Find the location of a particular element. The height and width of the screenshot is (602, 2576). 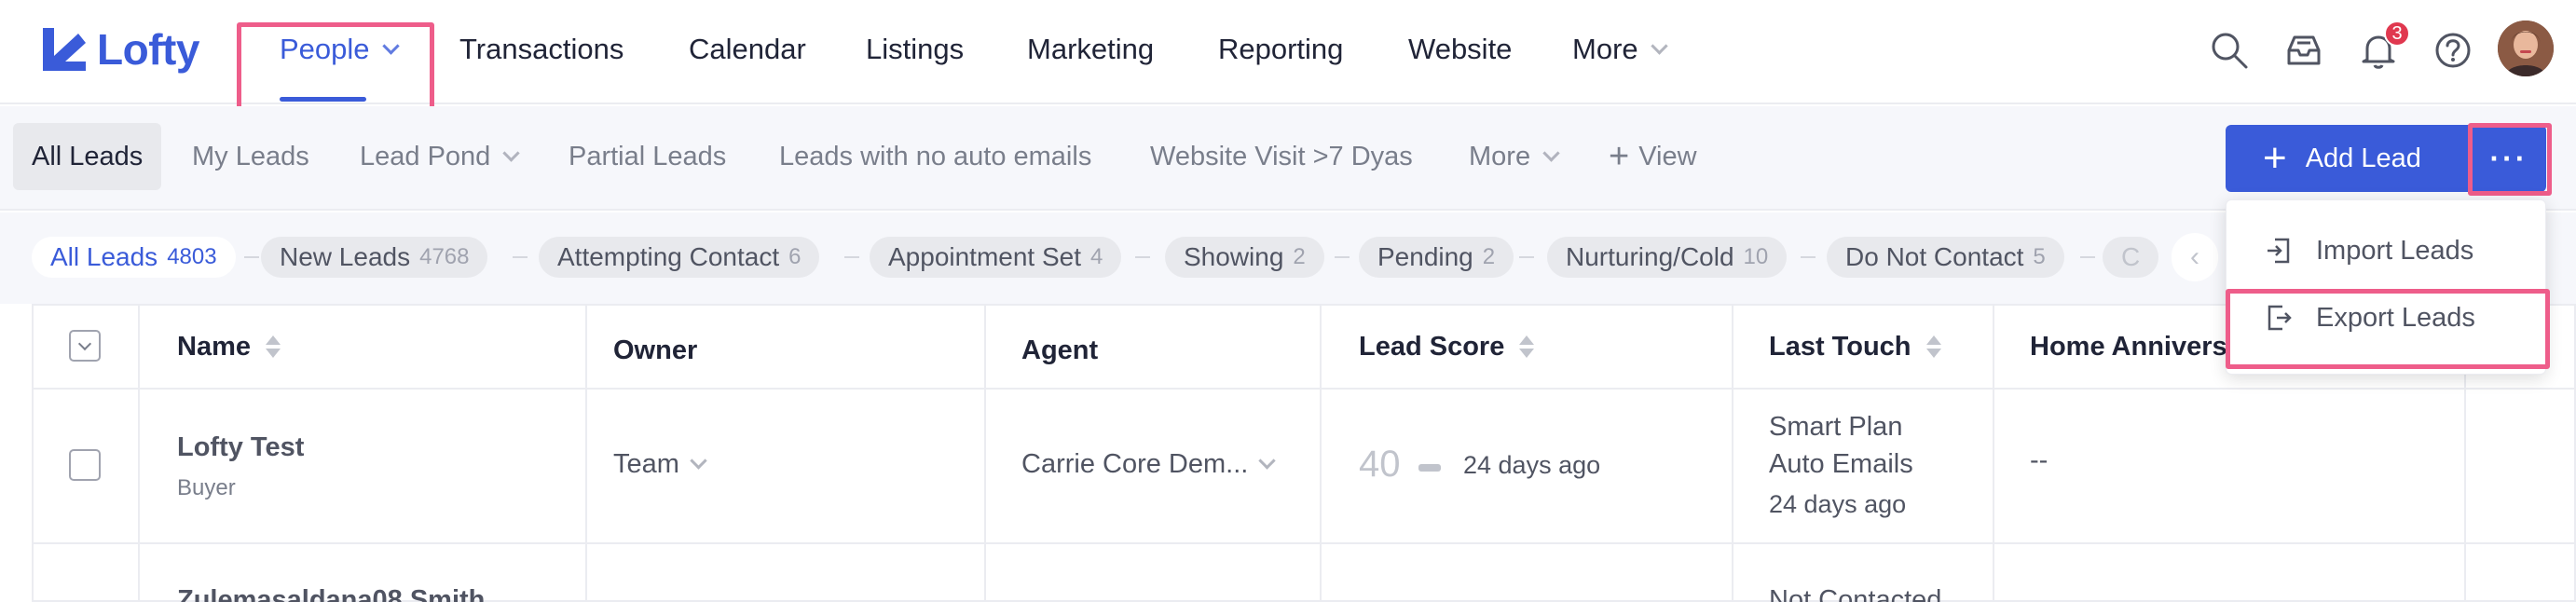

more-actions-menu: Import Leads Export Leads is located at coordinates (2386, 287).